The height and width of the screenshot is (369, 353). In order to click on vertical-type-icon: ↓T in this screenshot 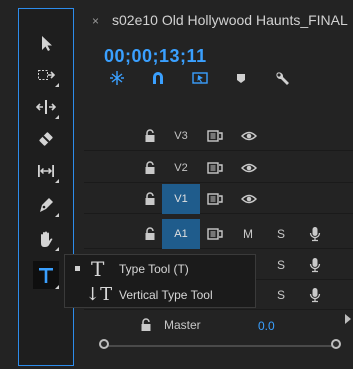, I will do `click(99, 294)`.